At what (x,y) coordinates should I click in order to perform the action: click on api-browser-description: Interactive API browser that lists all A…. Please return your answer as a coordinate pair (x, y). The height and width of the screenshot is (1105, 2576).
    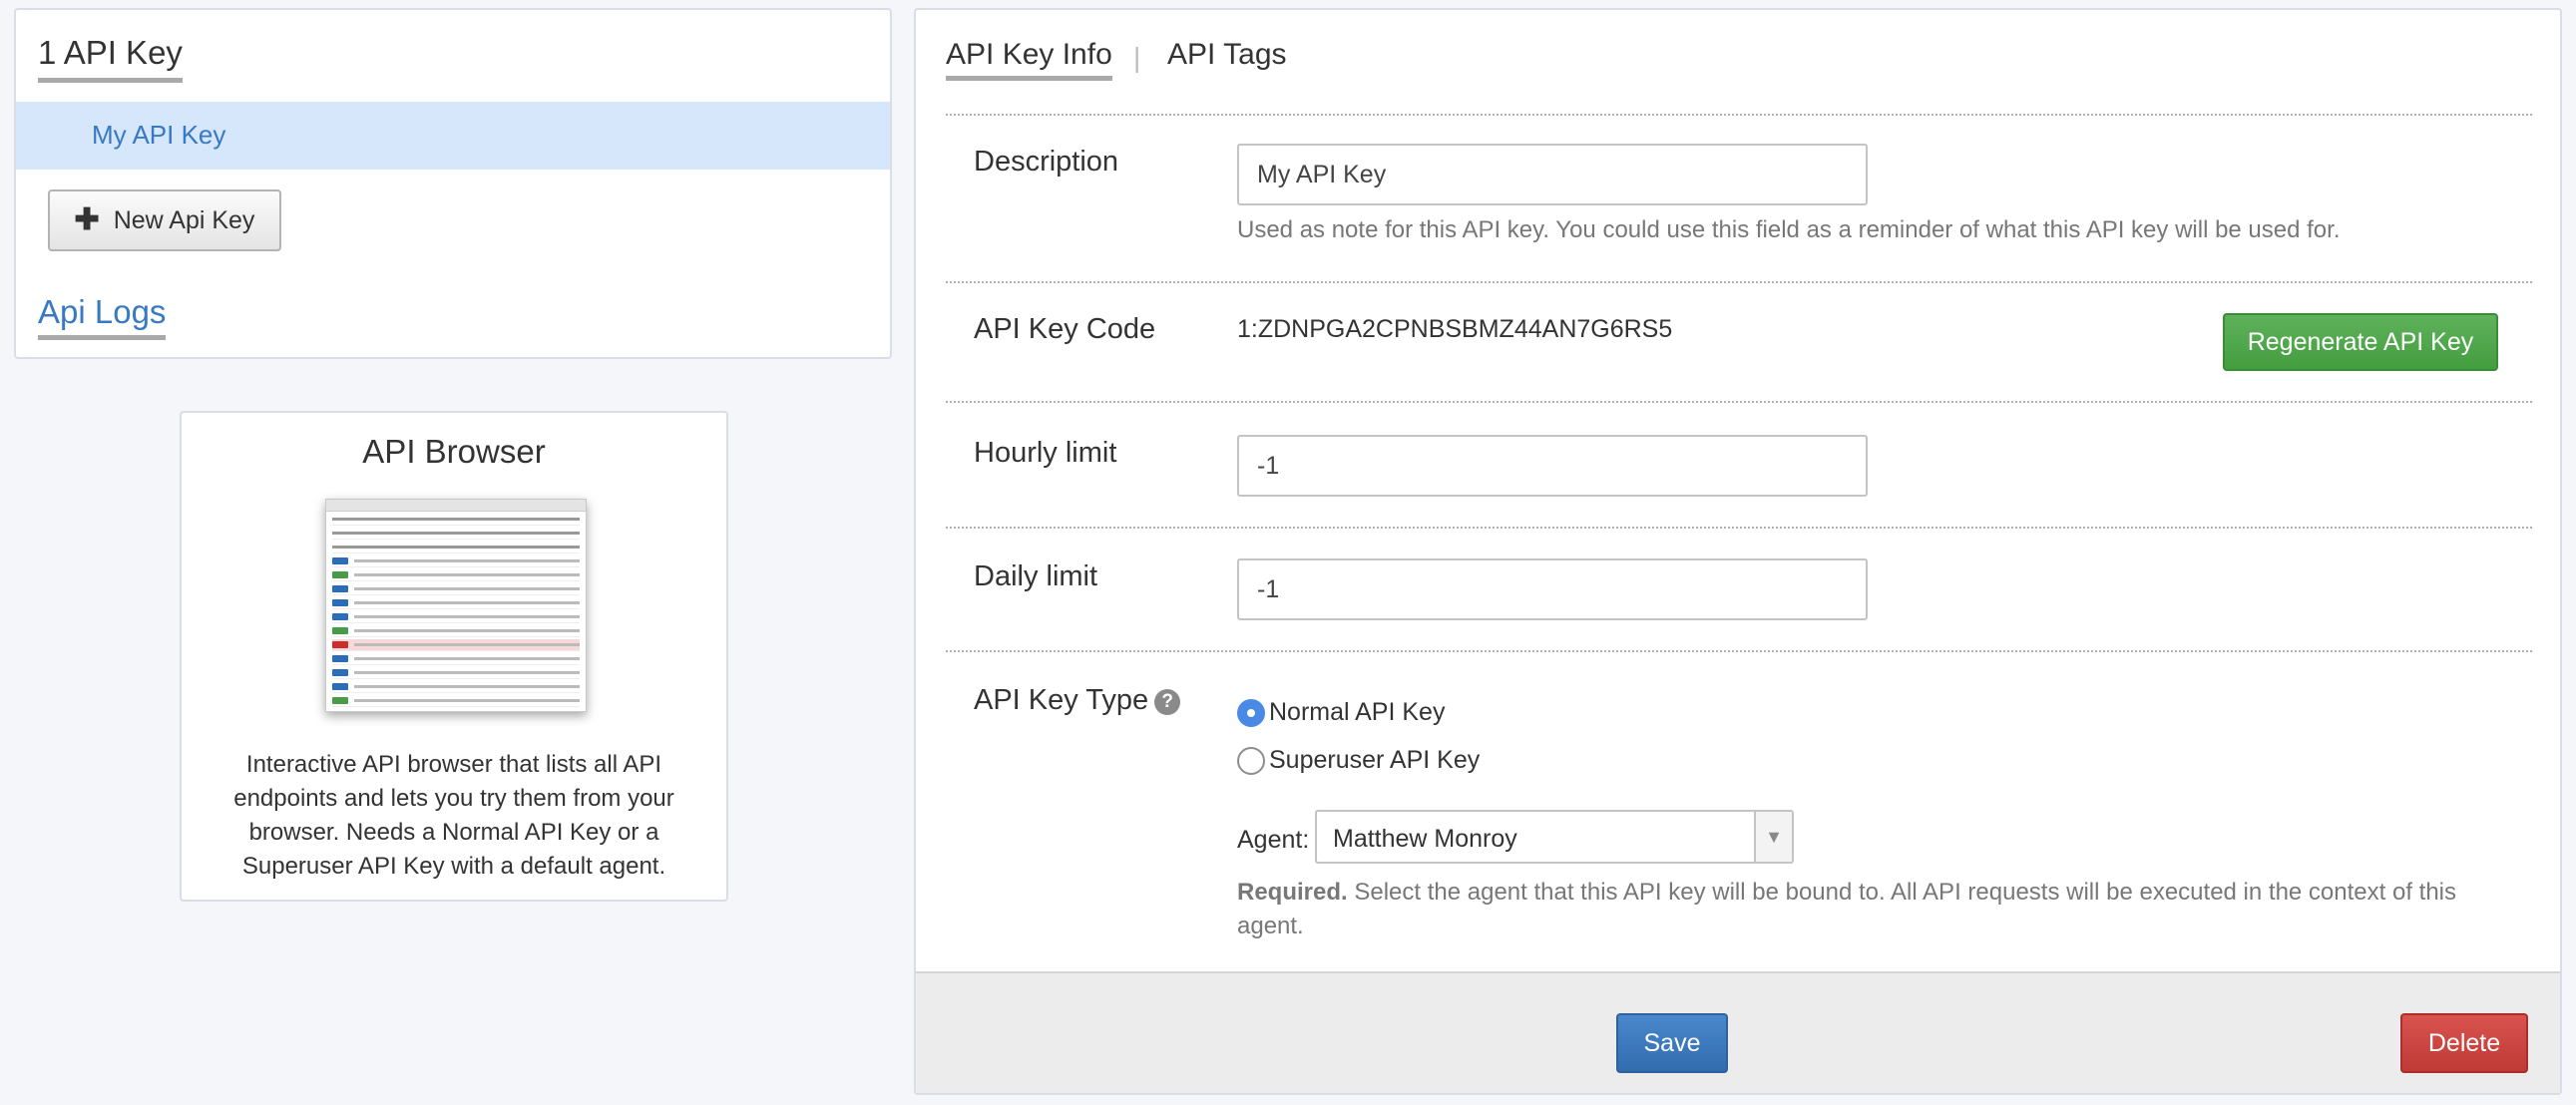
    Looking at the image, I should click on (453, 815).